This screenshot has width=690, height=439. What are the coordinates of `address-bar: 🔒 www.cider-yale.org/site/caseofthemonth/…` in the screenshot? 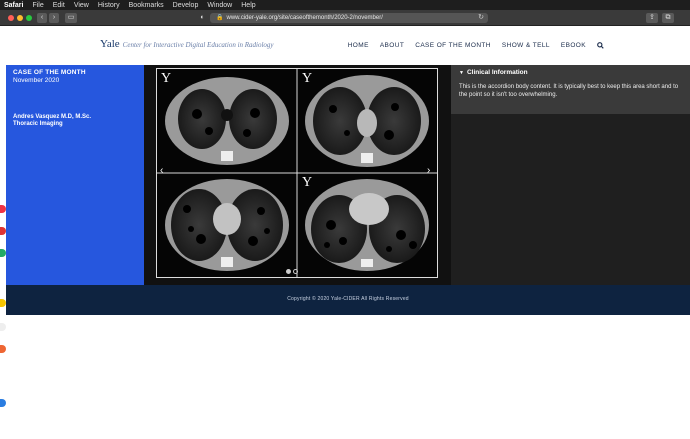 It's located at (349, 18).